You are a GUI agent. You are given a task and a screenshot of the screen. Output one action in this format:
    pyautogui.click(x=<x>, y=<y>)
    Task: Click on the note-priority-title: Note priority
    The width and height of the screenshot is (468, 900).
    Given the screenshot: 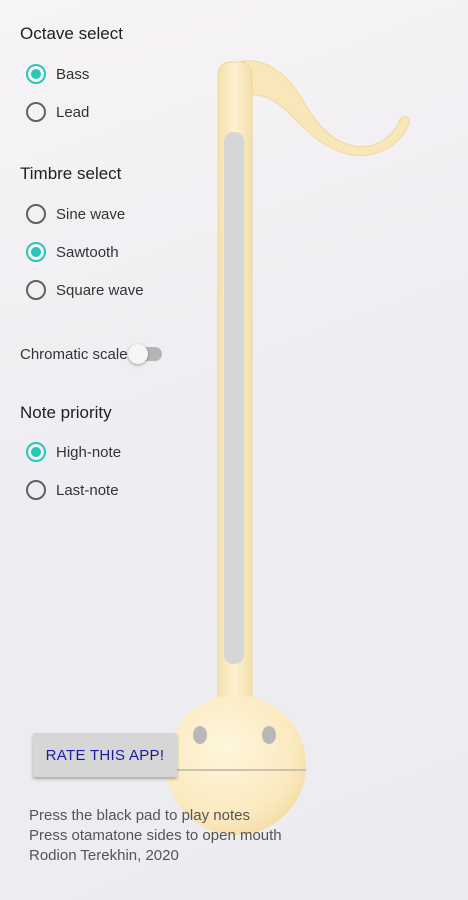 What is the action you would take?
    pyautogui.click(x=66, y=412)
    